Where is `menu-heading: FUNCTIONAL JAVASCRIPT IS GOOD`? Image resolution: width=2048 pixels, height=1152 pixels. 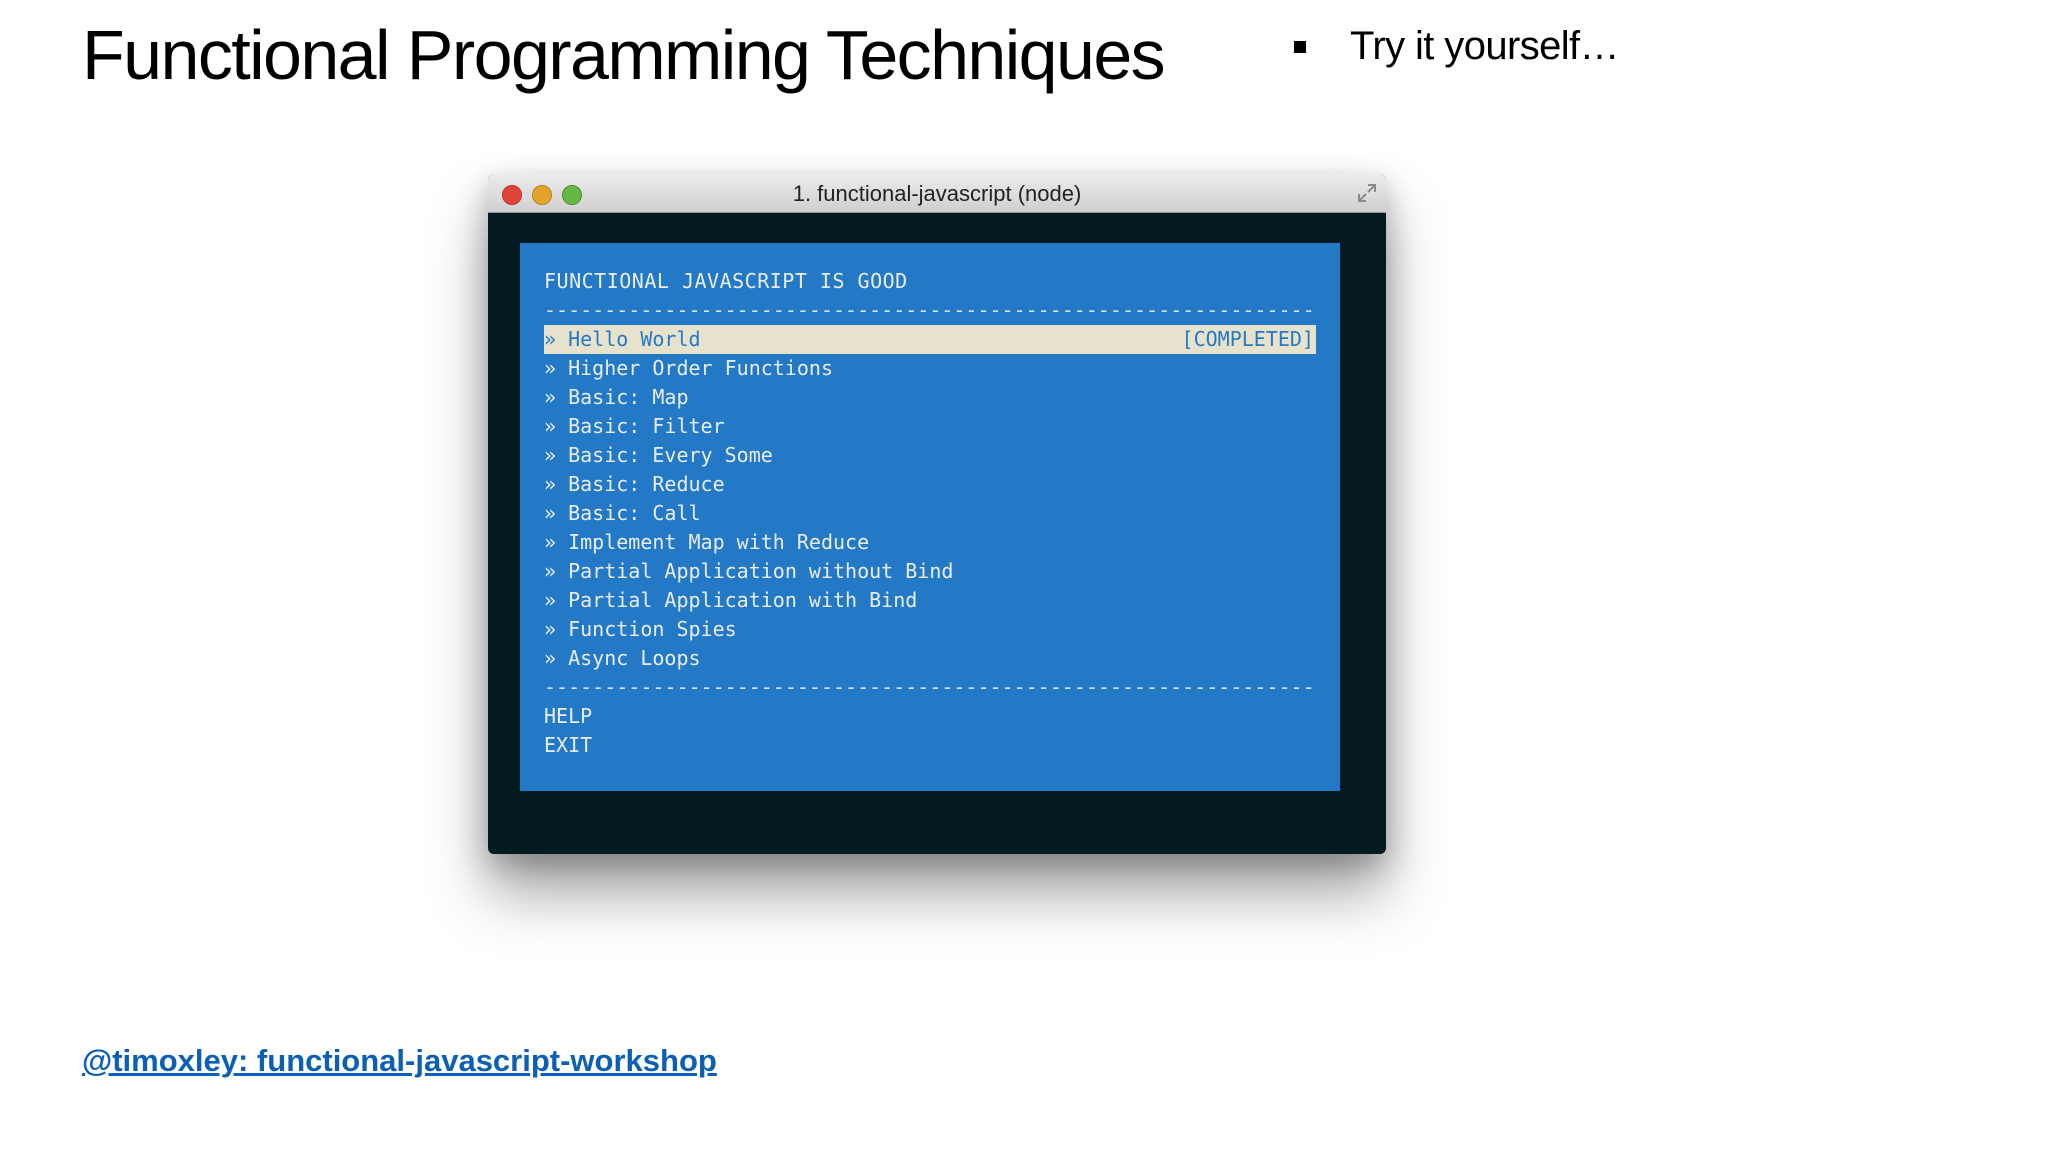 menu-heading: FUNCTIONAL JAVASCRIPT IS GOOD is located at coordinates (726, 281).